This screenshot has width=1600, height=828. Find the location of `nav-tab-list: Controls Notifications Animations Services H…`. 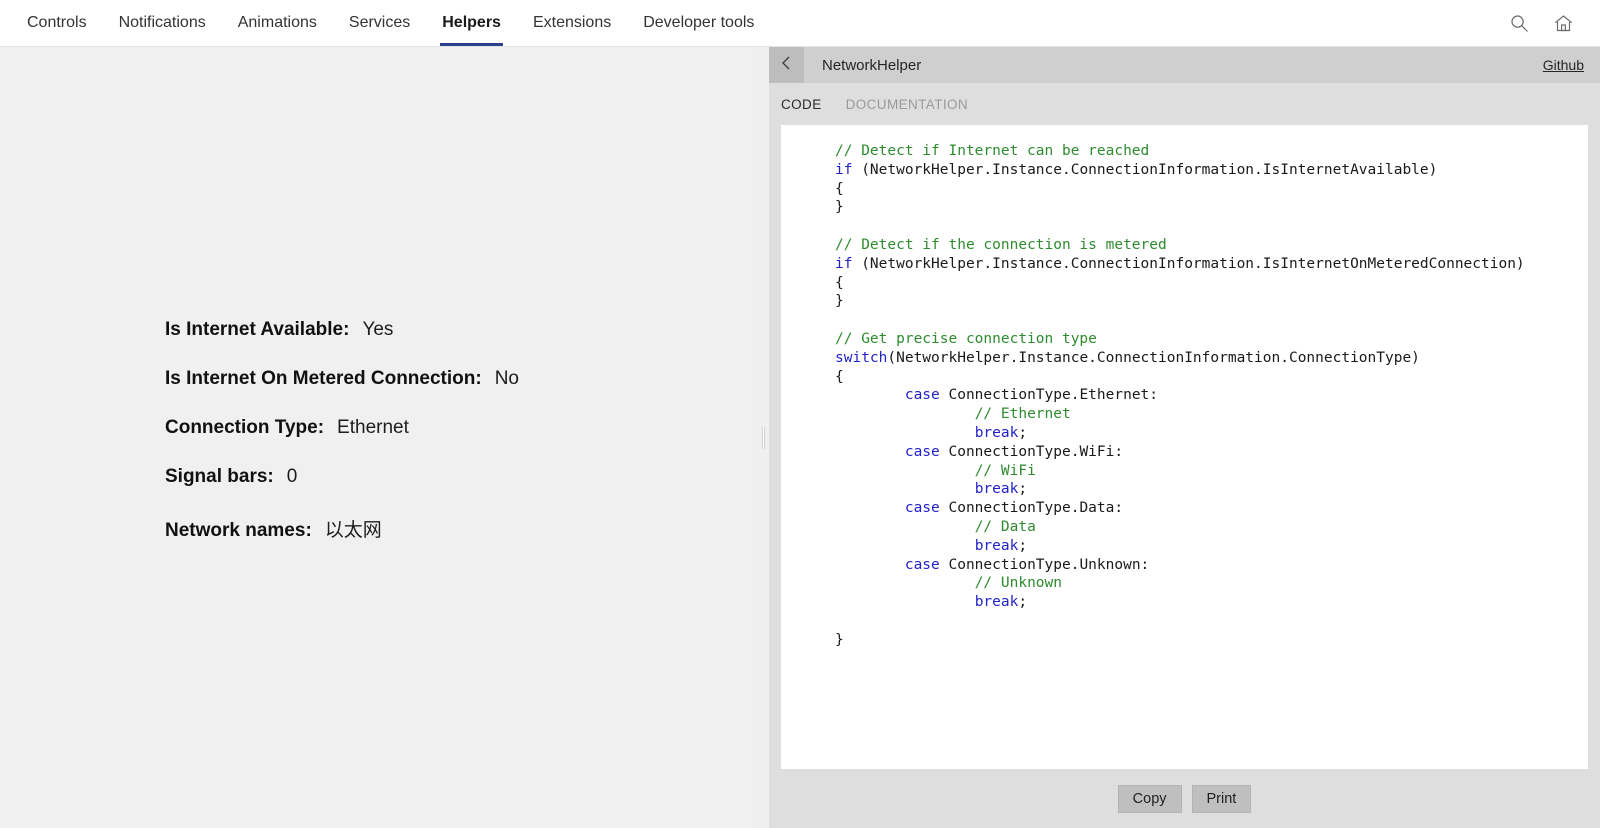

nav-tab-list: Controls Notifications Animations Services H… is located at coordinates (385, 23).